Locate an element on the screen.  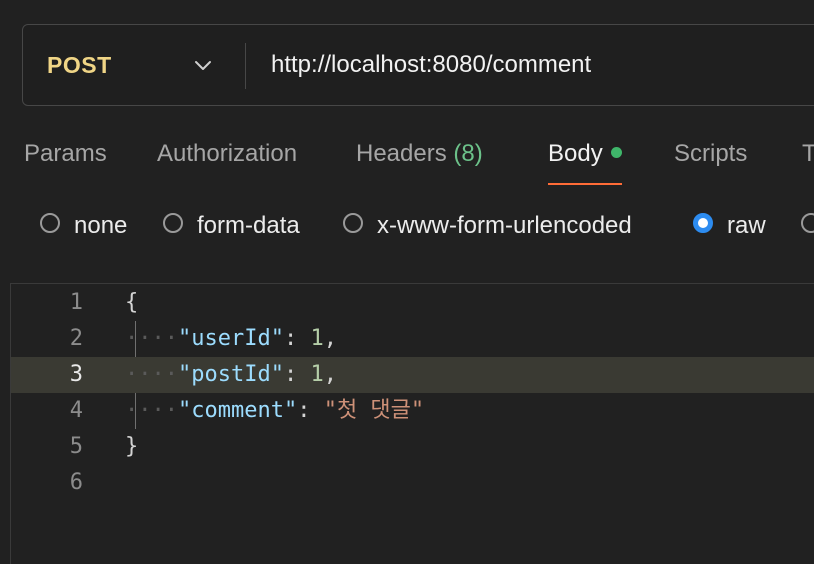
active-tab-underline is located at coordinates (585, 184).